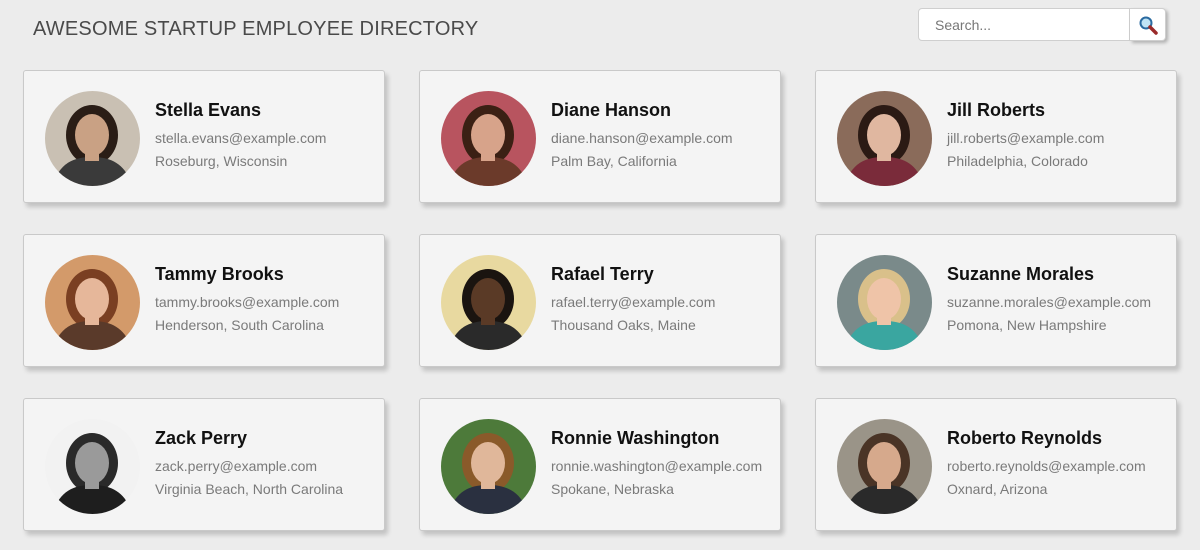 The width and height of the screenshot is (1200, 550). I want to click on employee-location: Philadelphia, Colorado, so click(1017, 161).